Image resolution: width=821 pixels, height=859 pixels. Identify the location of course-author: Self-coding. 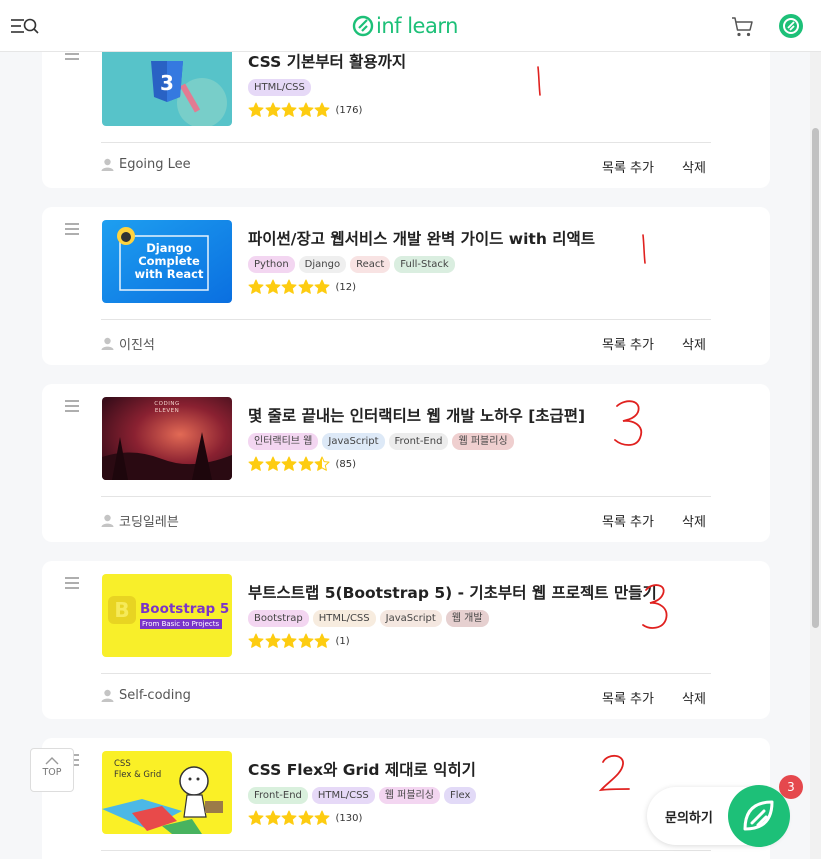
(146, 695).